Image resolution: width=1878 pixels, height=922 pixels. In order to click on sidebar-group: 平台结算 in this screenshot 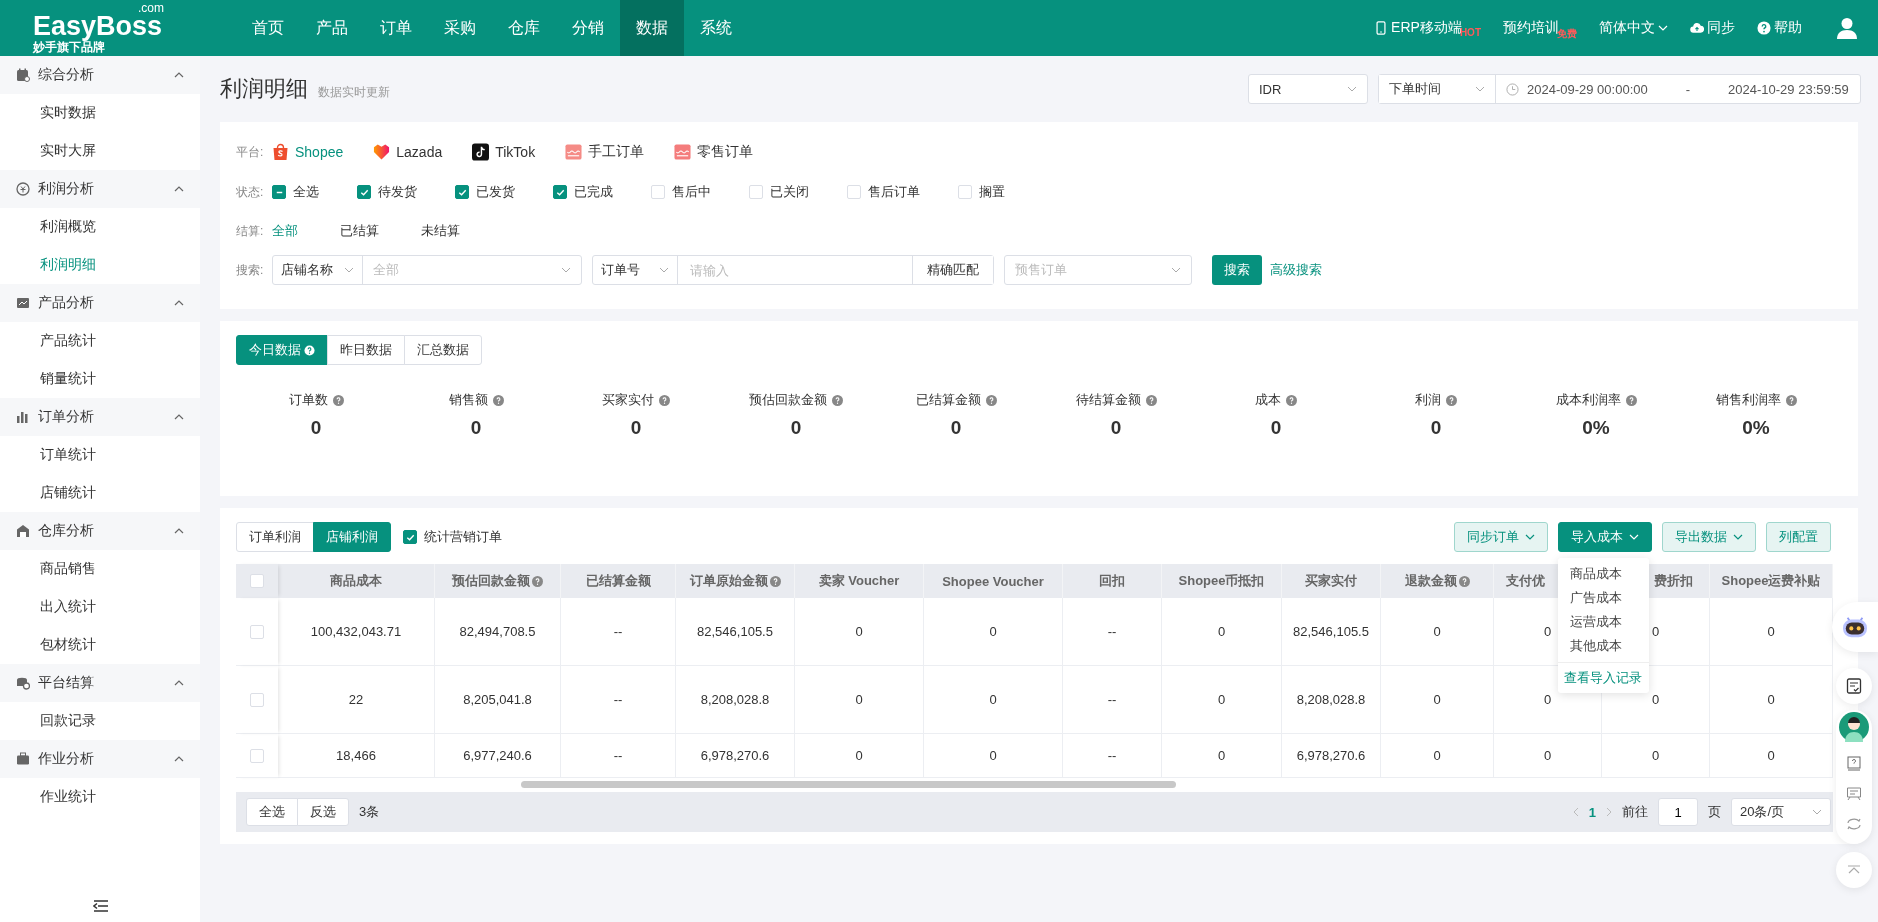, I will do `click(100, 683)`.